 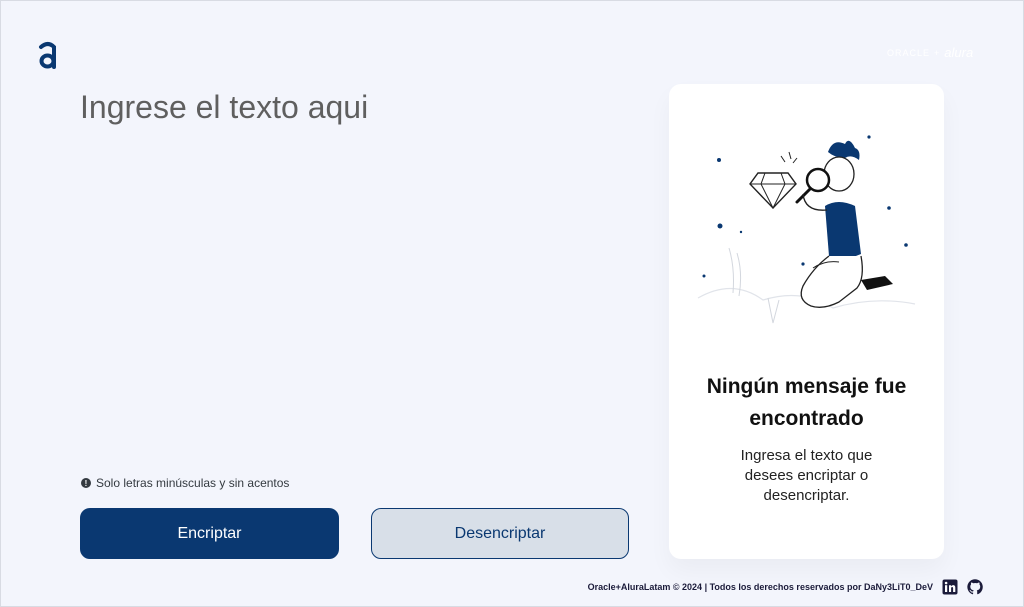 What do you see at coordinates (806, 229) in the screenshot?
I see `boy-with-magnifying-glass-illustration` at bounding box center [806, 229].